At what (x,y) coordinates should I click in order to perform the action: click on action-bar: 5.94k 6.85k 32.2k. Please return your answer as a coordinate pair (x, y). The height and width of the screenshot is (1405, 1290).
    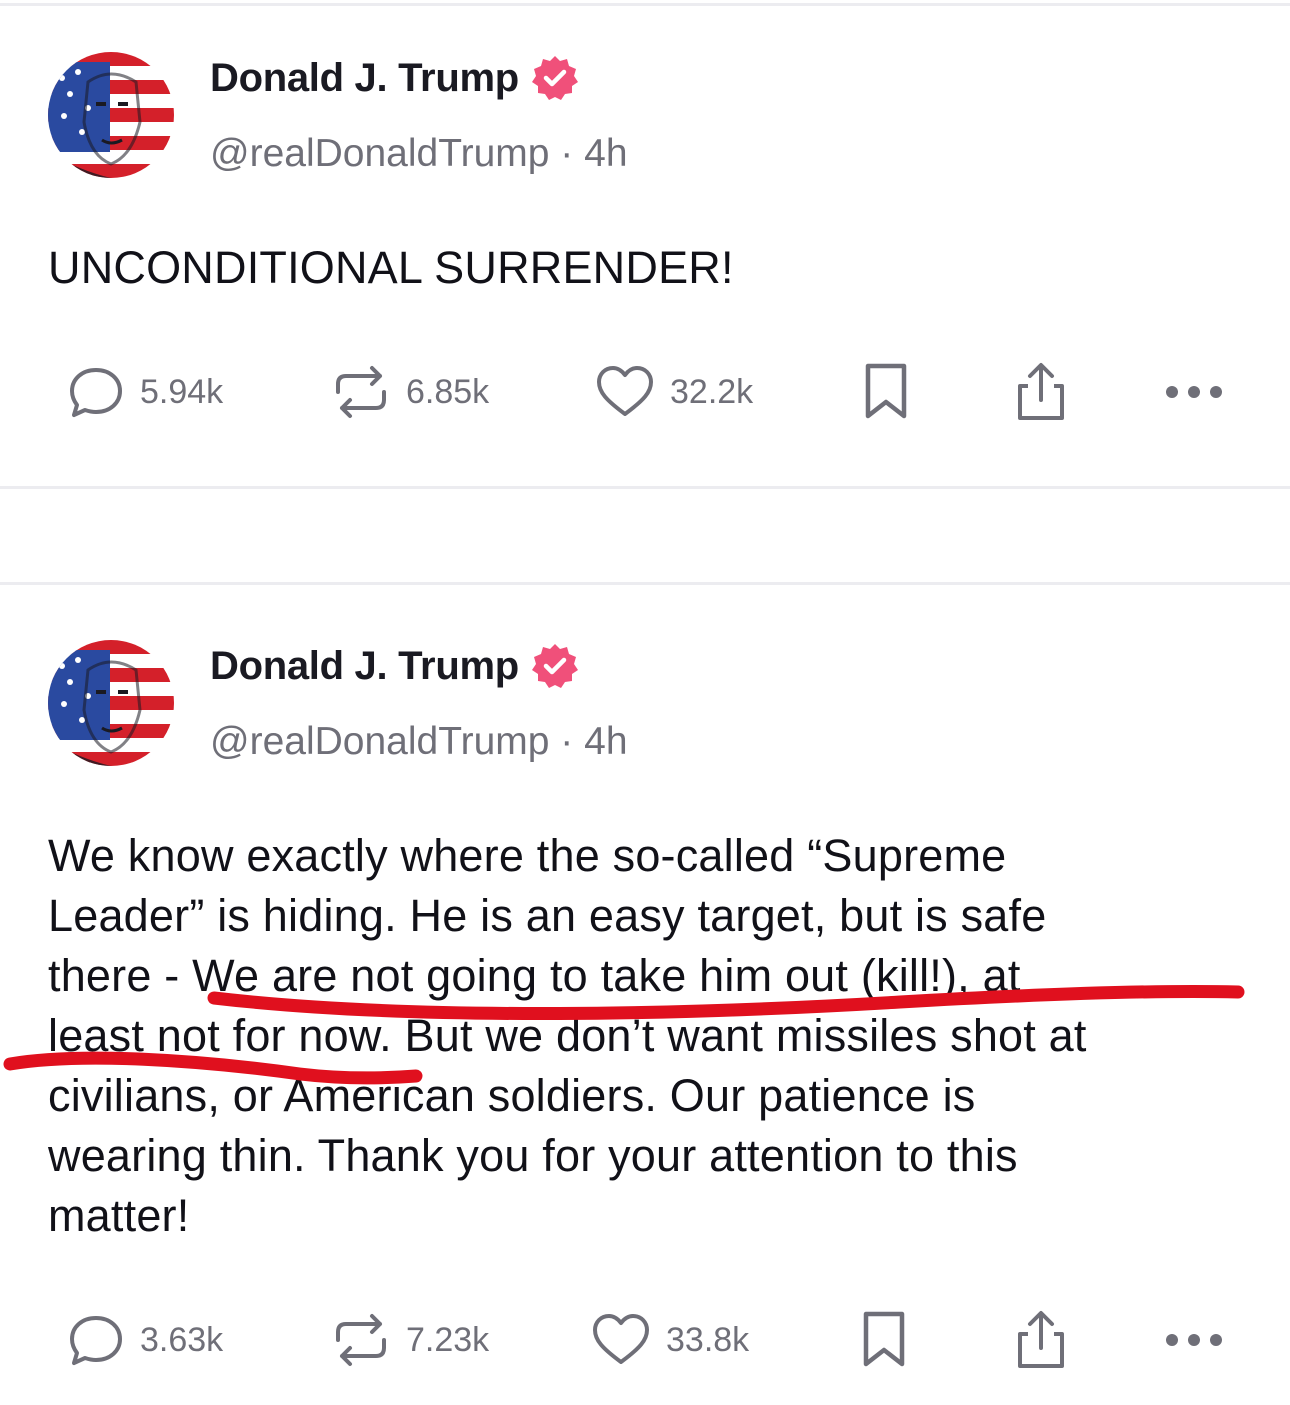
    Looking at the image, I should click on (645, 392).